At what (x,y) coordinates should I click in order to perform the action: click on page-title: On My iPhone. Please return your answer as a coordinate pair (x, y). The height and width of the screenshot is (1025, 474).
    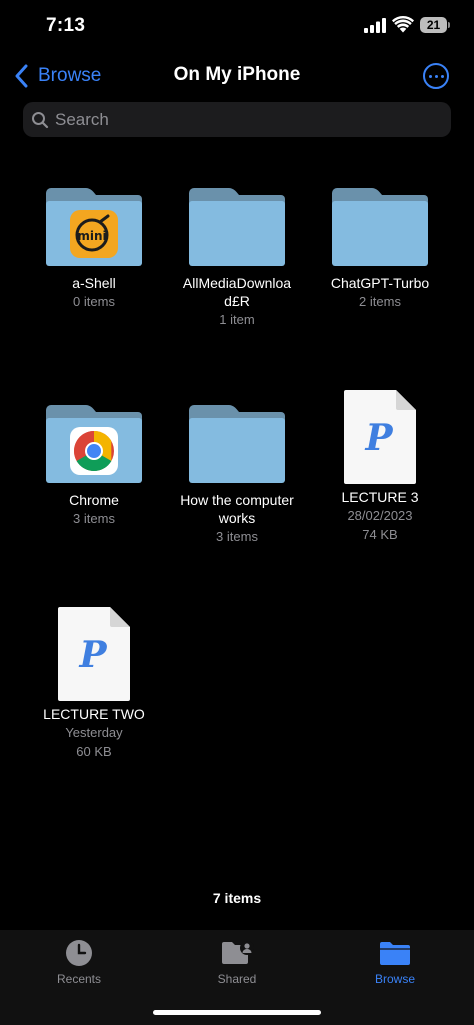
    Looking at the image, I should click on (237, 74).